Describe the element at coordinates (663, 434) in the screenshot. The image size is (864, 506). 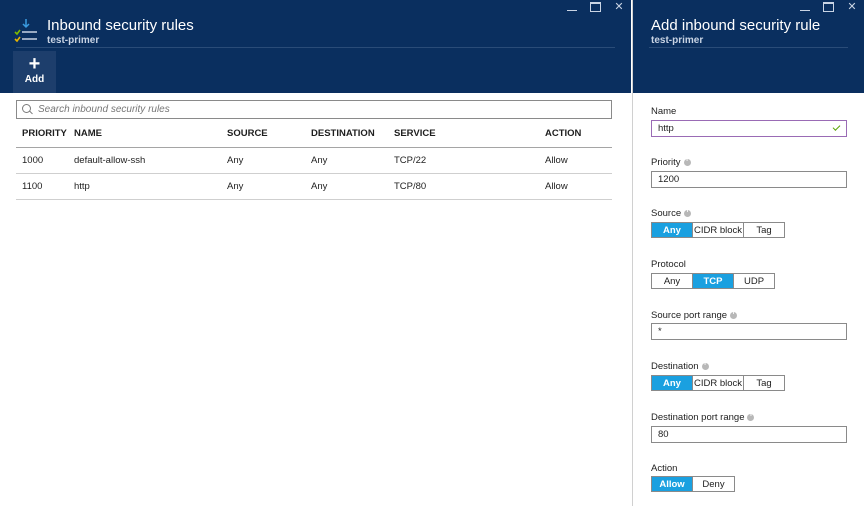
I see `dest-port-value: 80` at that location.